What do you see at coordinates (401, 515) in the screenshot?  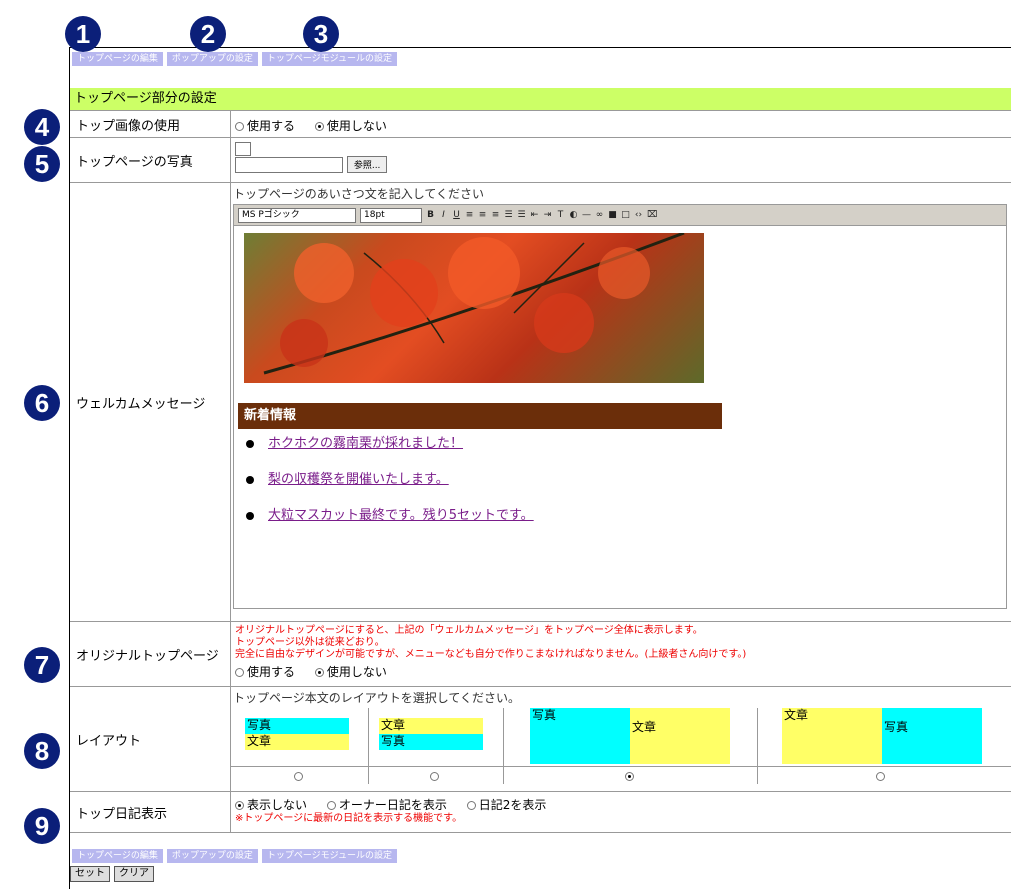 I see `news-link-3: 大粒マスカット最終です。残り5セットです。` at bounding box center [401, 515].